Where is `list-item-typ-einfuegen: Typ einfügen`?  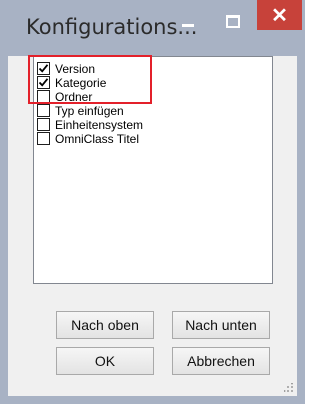 list-item-typ-einfuegen: Typ einfügen is located at coordinates (80, 110).